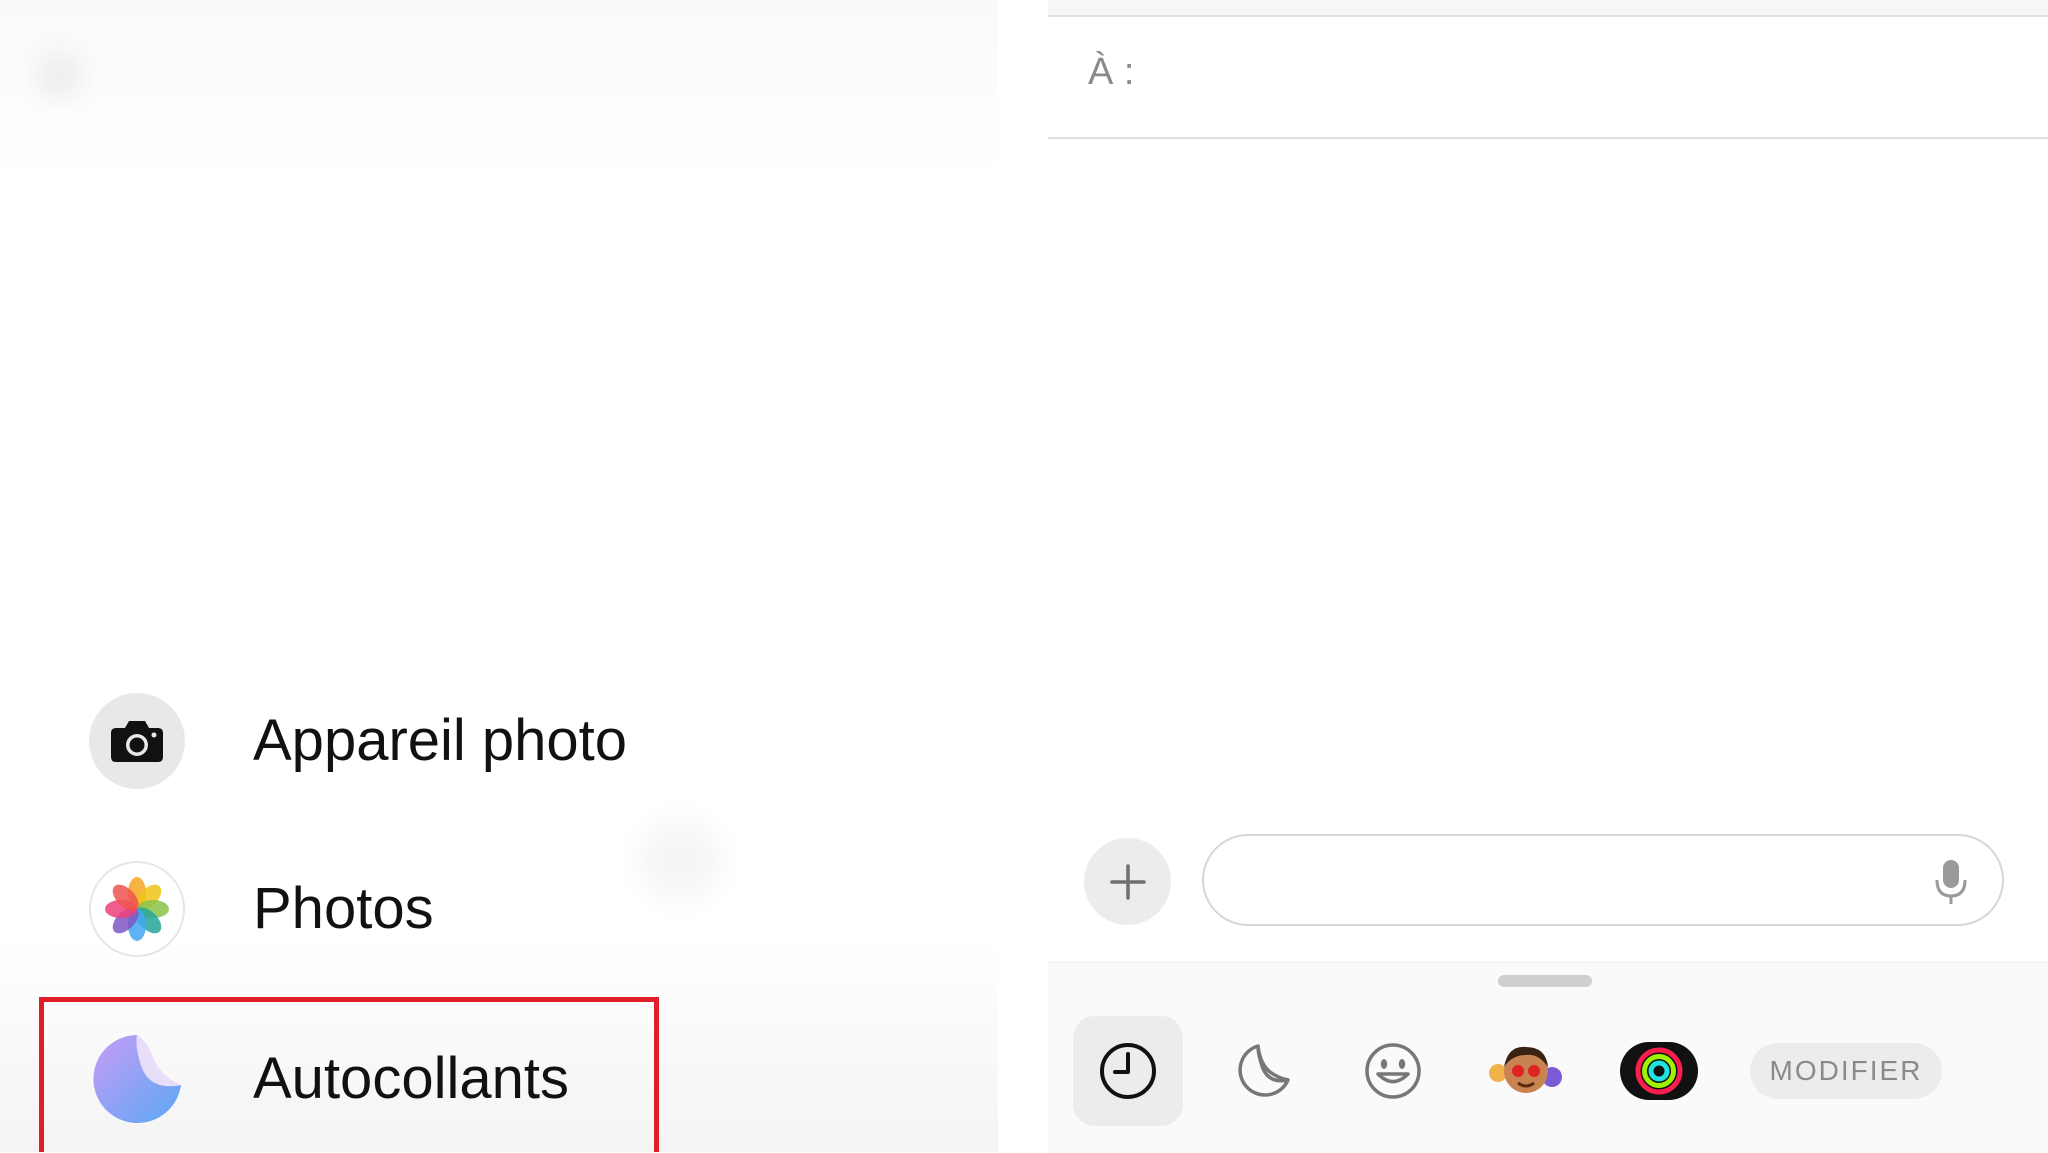 The width and height of the screenshot is (2048, 1153). I want to click on menu-item-photos: Photos, so click(499, 909).